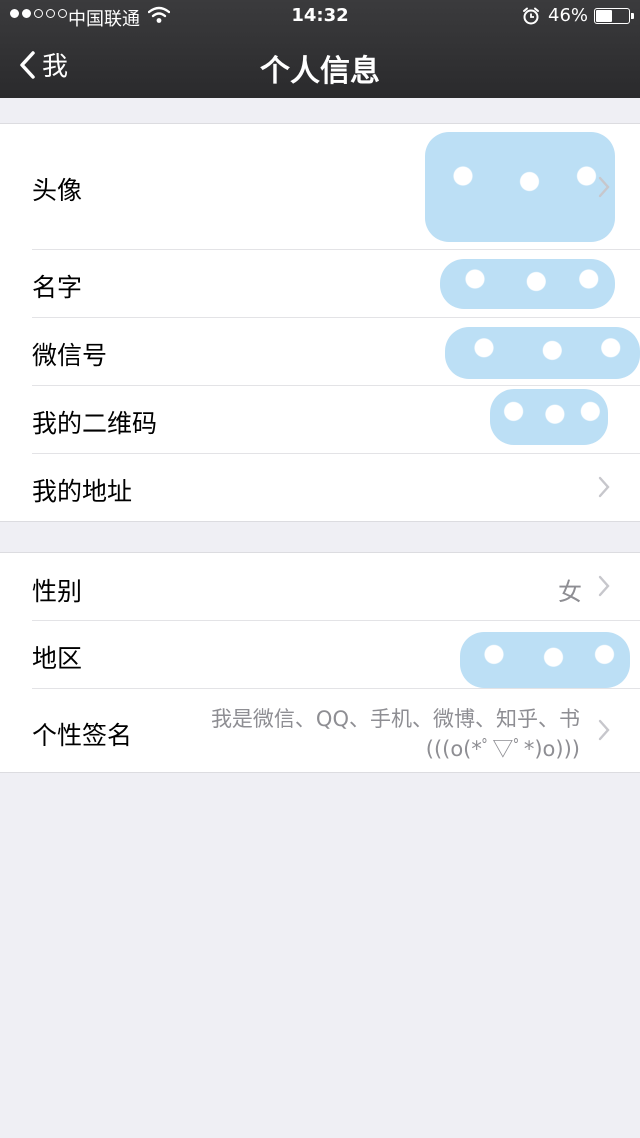 The width and height of the screenshot is (640, 1138). Describe the element at coordinates (320, 71) in the screenshot. I see `page-title: 个人信息` at that location.